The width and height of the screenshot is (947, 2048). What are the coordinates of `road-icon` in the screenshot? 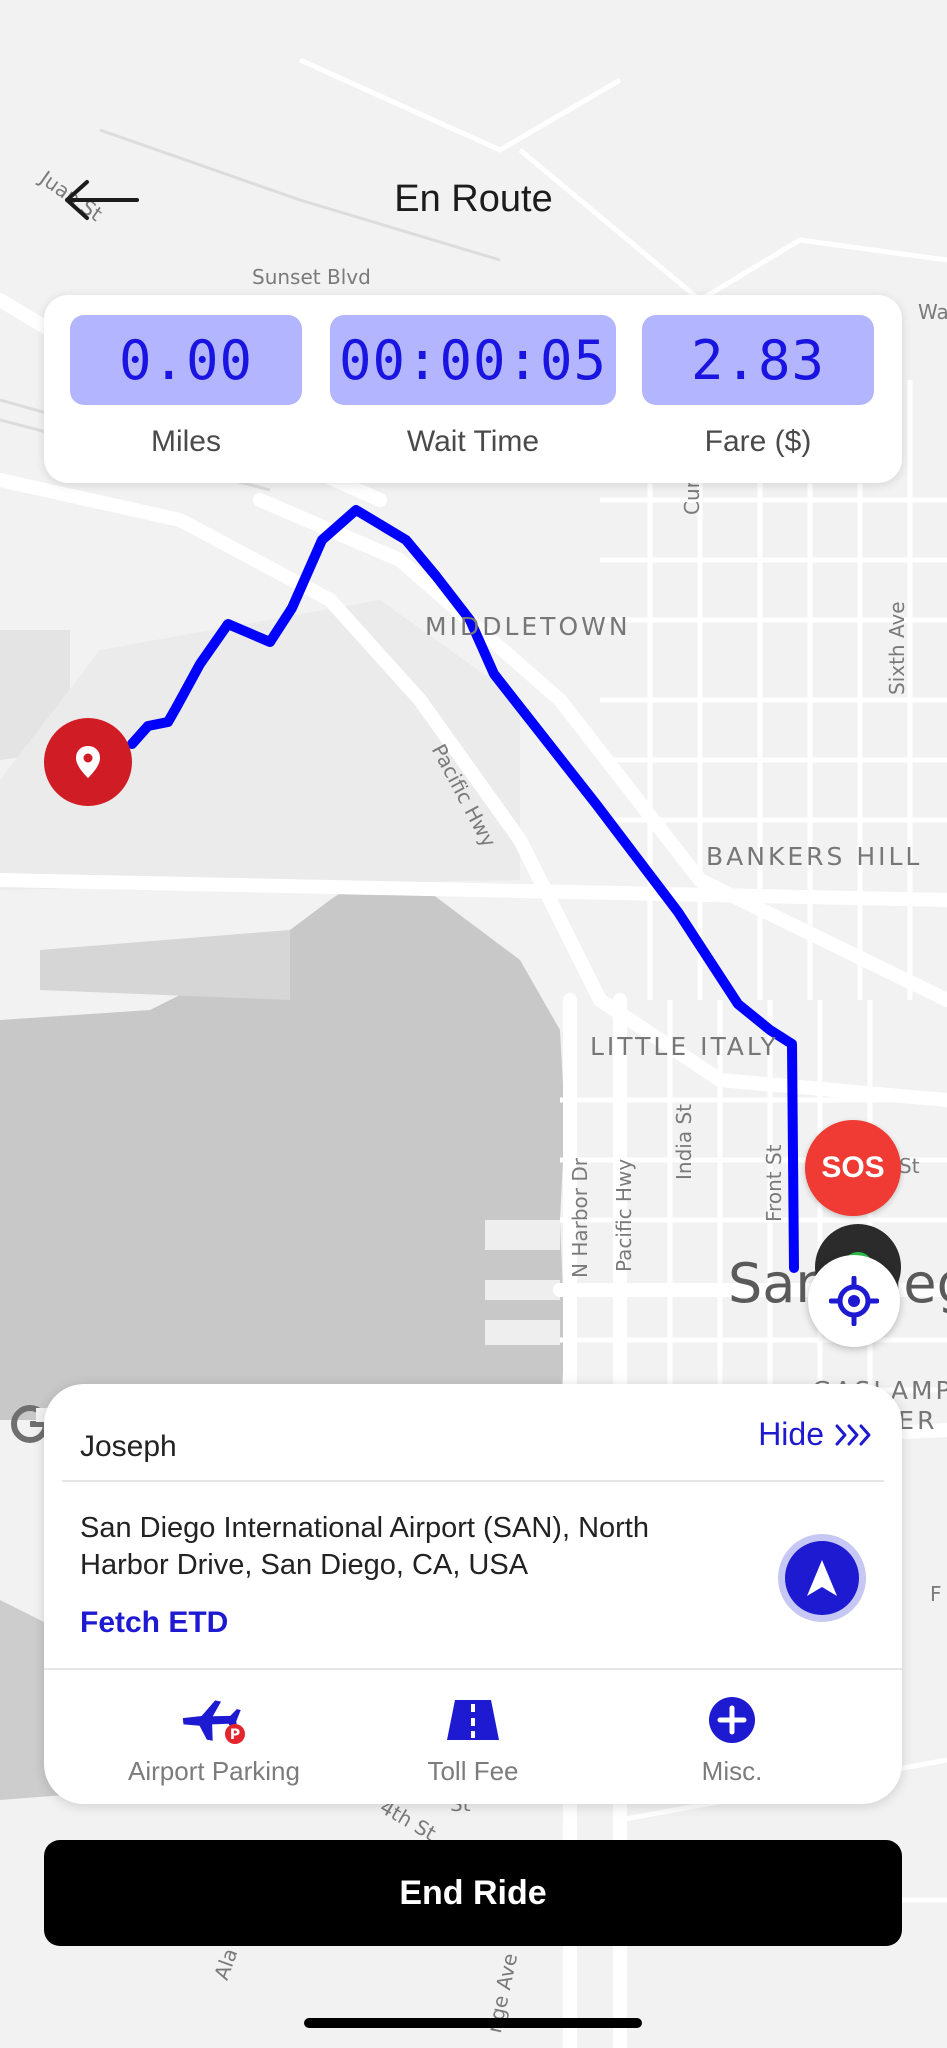 It's located at (473, 1720).